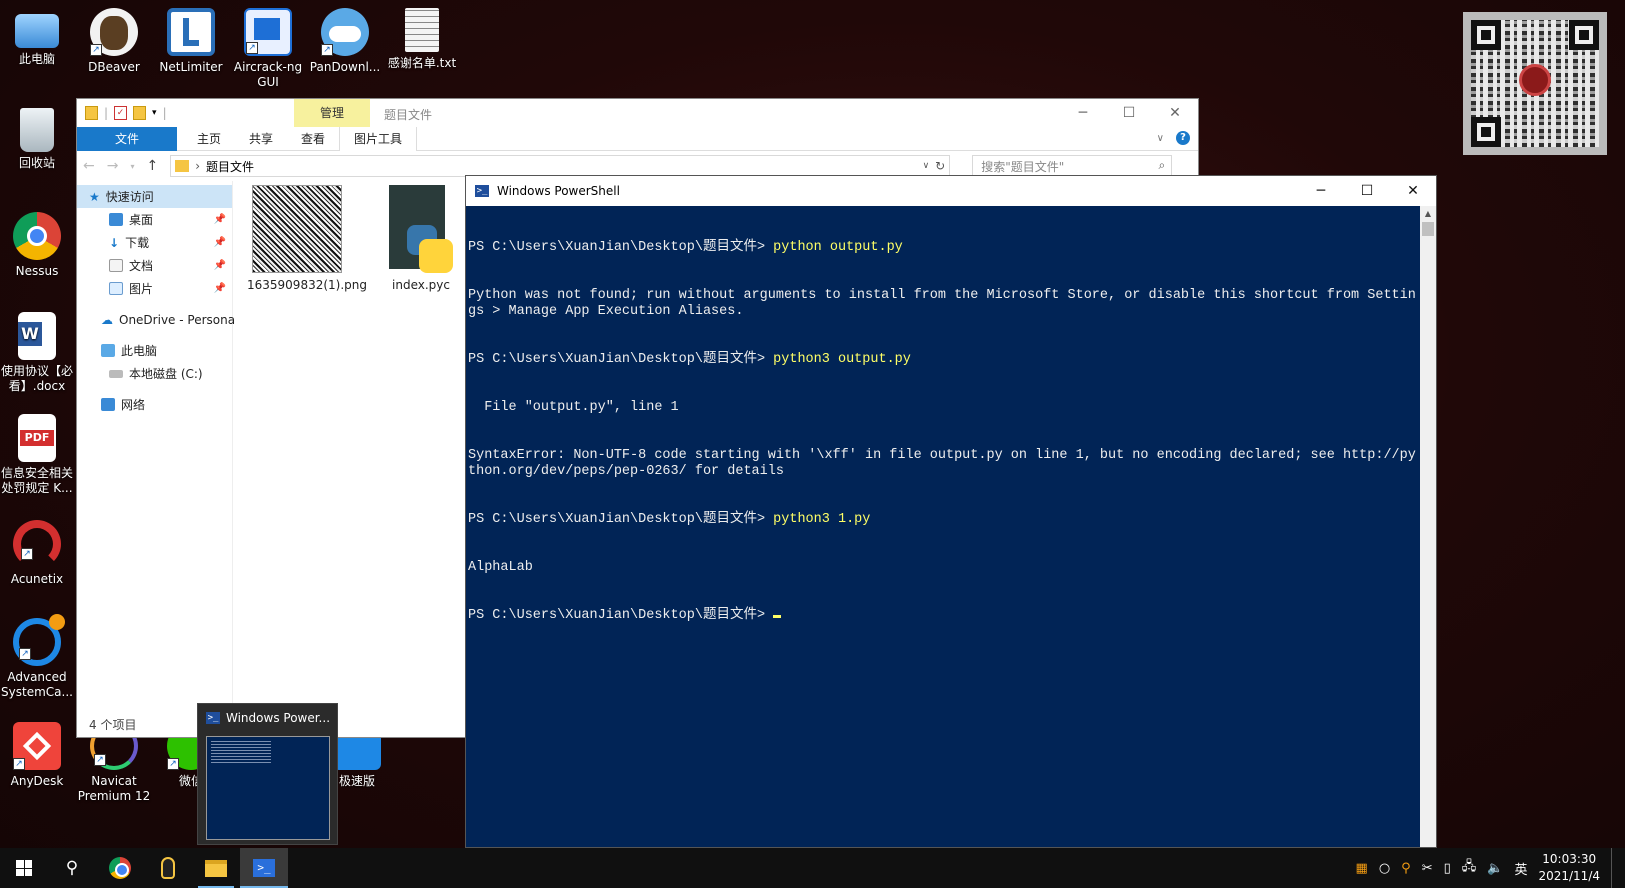  What do you see at coordinates (1384, 868) in the screenshot?
I see `circle-tray-icon: ○` at bounding box center [1384, 868].